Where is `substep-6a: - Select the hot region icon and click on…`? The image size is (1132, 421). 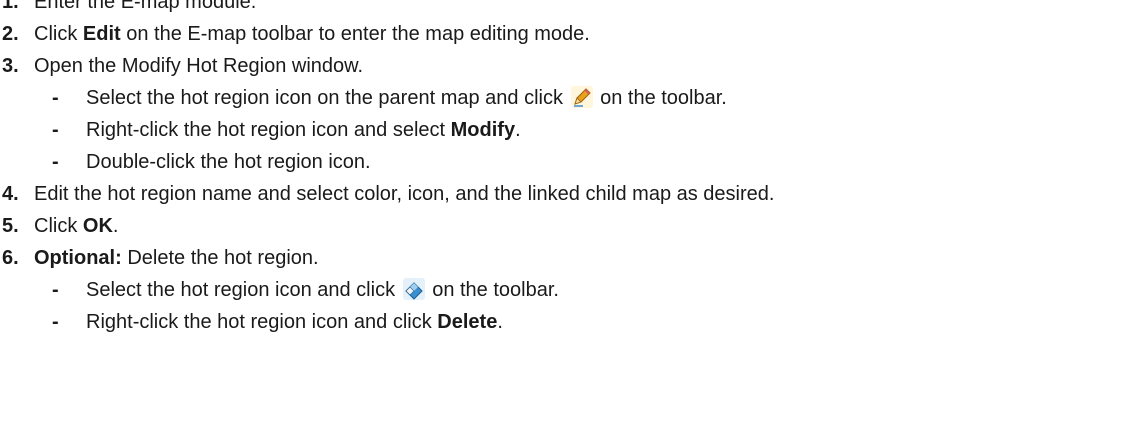
substep-6a: - Select the hot region icon and click on… is located at coordinates (566, 290).